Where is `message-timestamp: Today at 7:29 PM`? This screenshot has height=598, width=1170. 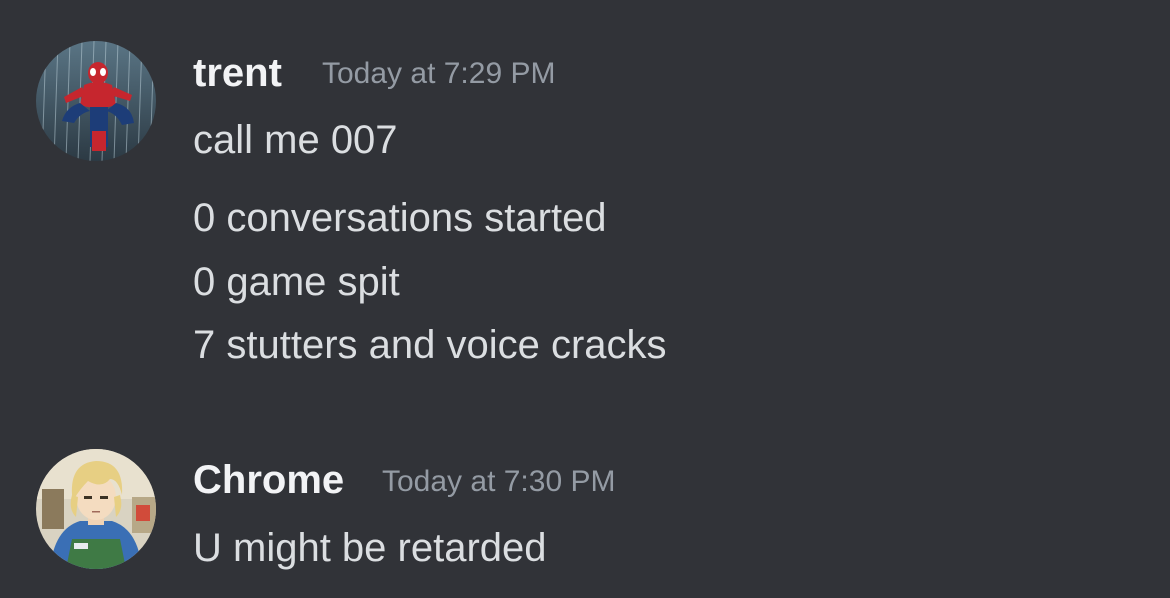 message-timestamp: Today at 7:29 PM is located at coordinates (439, 73).